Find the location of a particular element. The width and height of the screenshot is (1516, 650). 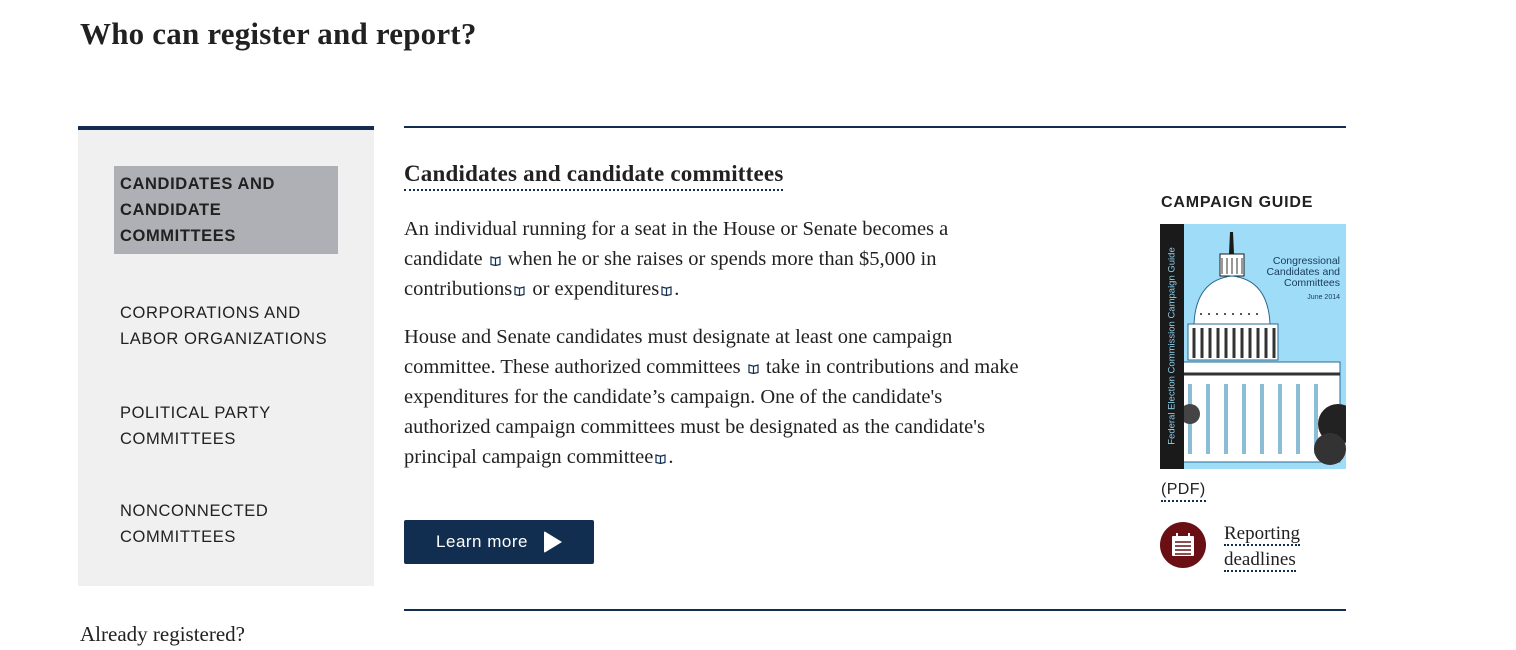

play-icon is located at coordinates (552, 542).